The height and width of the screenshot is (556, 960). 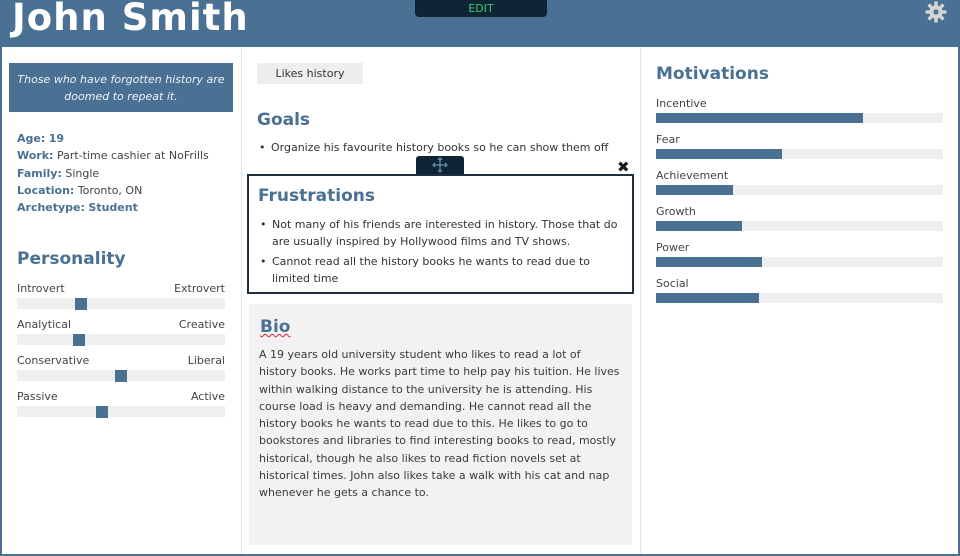 I want to click on personality-title: Personality, so click(x=71, y=259).